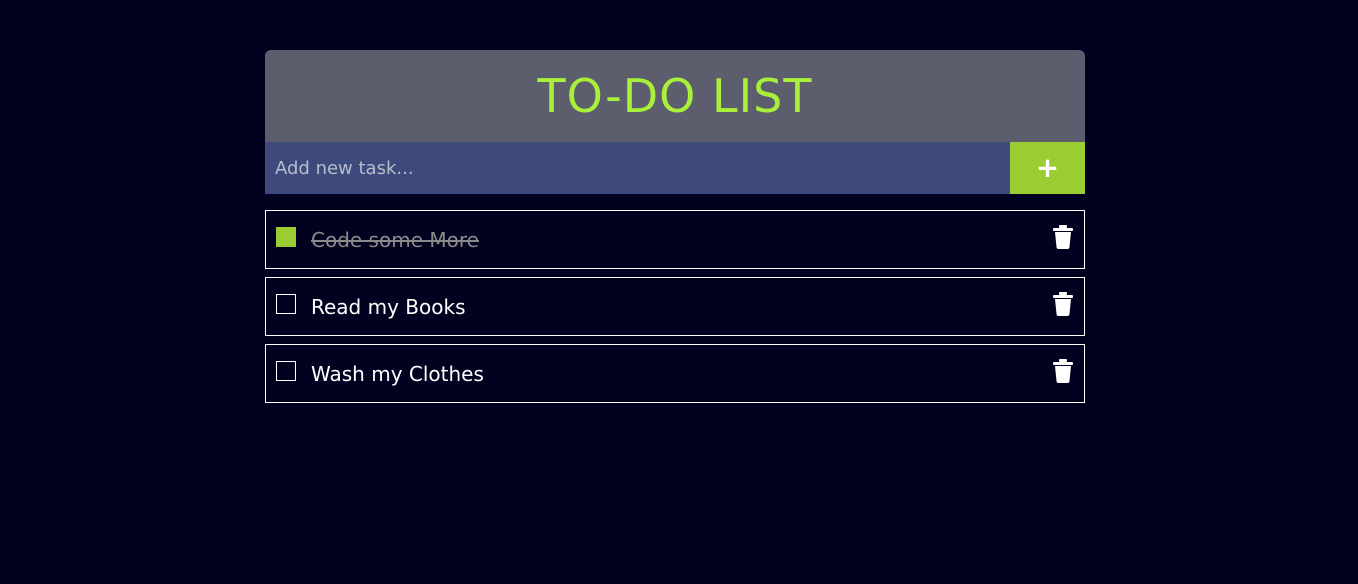 The image size is (1358, 584). I want to click on task-text: Wash my Clothes, so click(397, 373).